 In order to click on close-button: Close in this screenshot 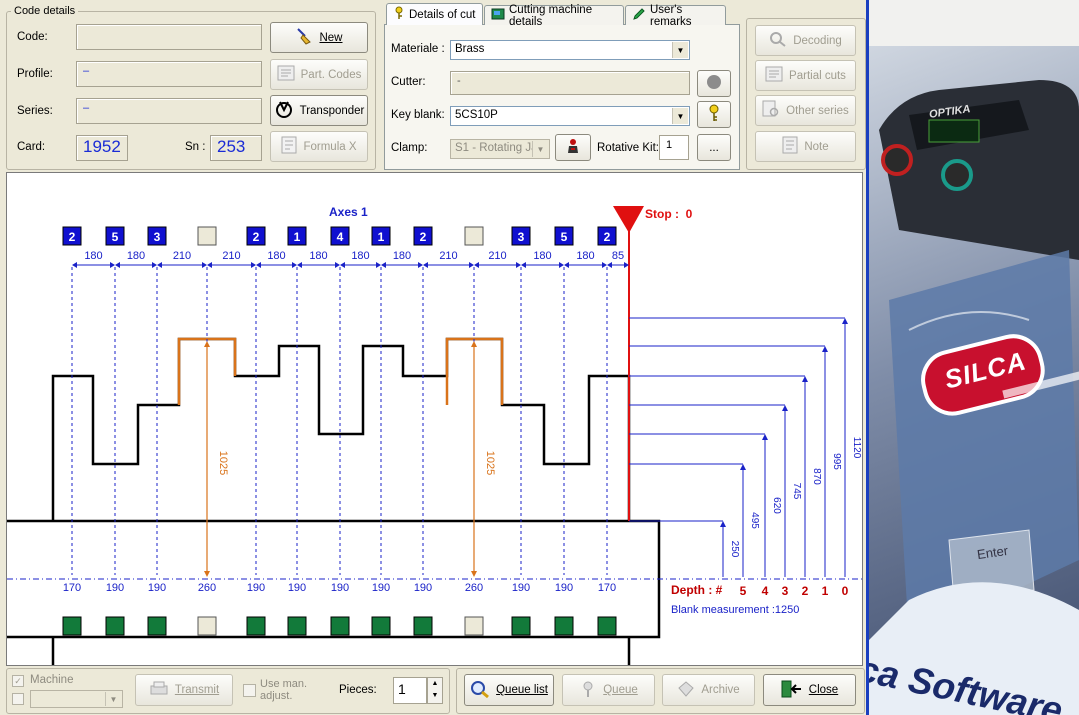, I will do `click(809, 690)`.